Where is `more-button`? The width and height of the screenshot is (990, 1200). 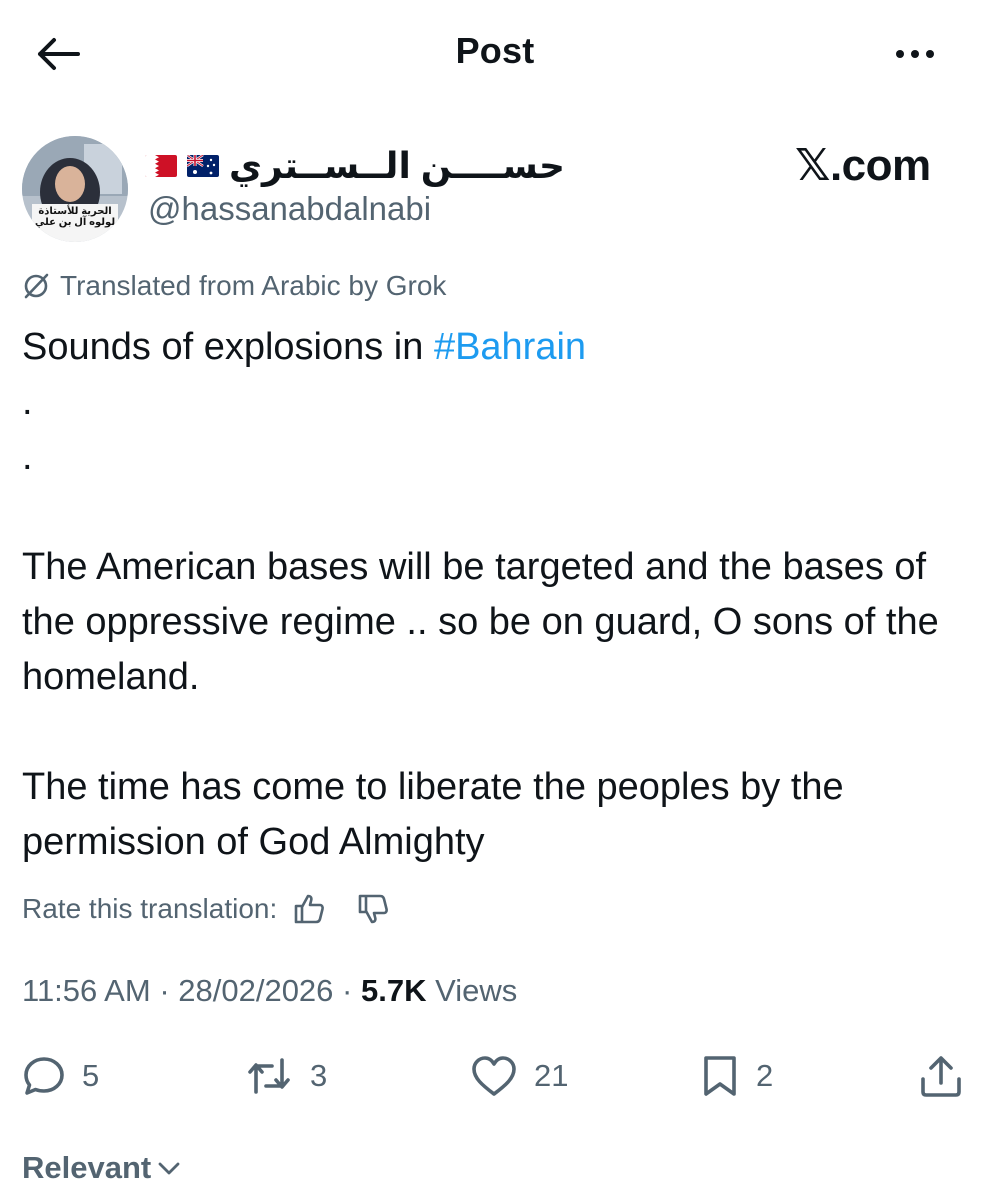 more-button is located at coordinates (915, 54).